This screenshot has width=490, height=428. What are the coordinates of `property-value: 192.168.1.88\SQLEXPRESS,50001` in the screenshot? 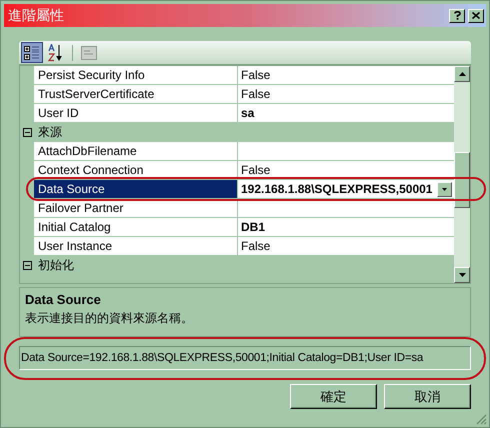 It's located at (337, 189).